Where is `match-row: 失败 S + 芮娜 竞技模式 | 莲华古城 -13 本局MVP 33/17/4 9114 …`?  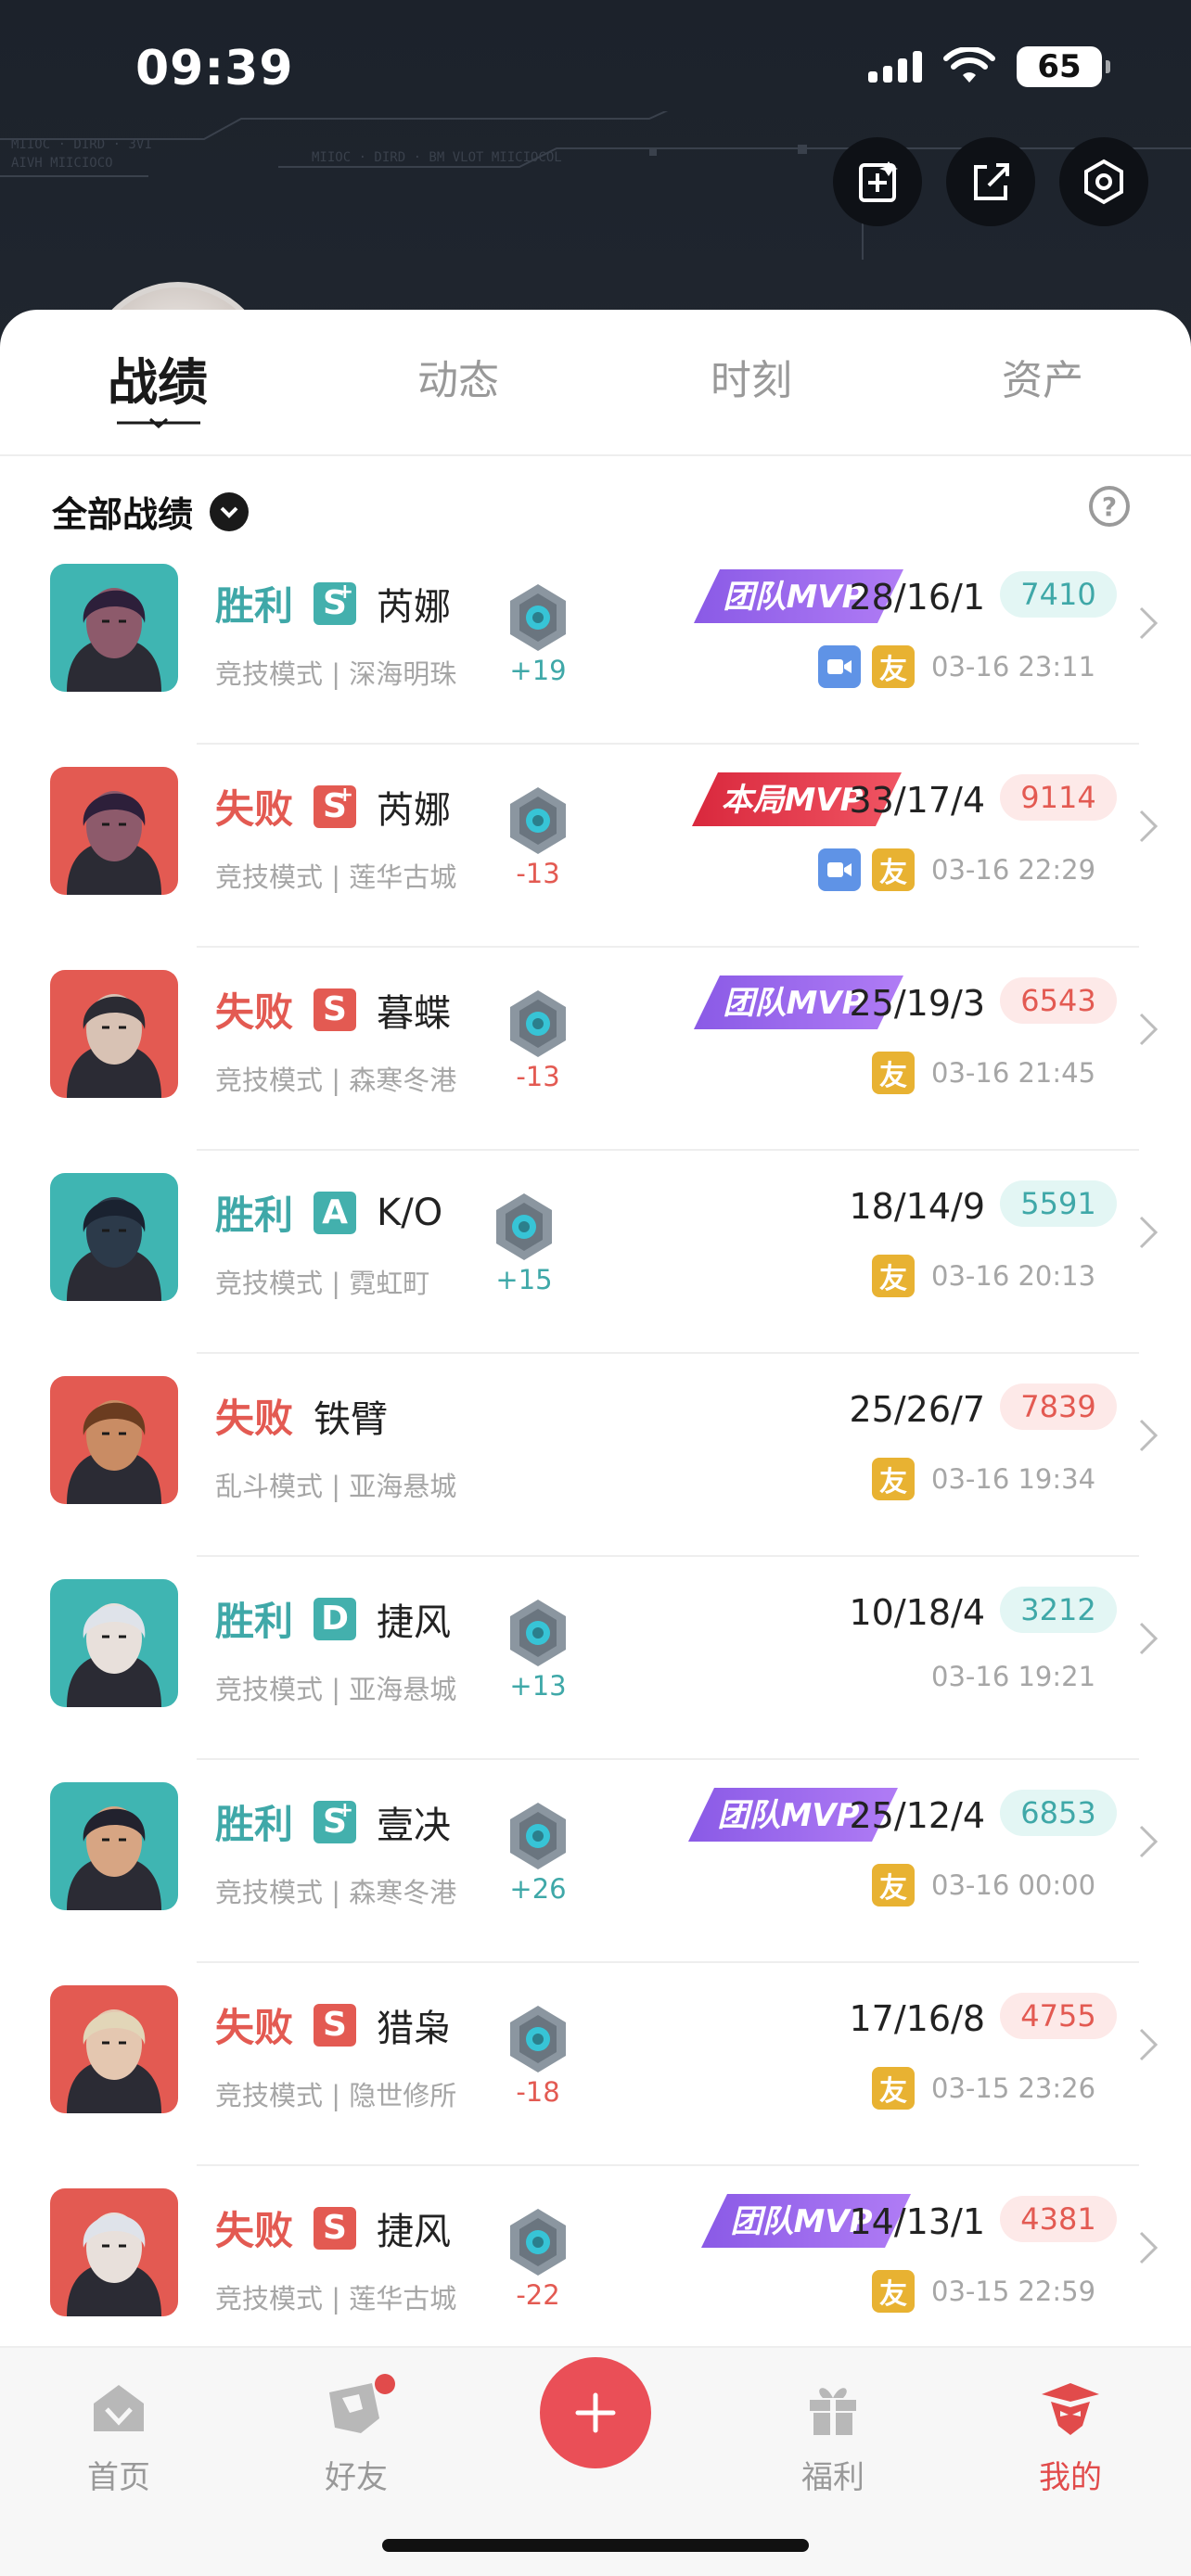 match-row: 失败 S + 芮娜 竞技模式 | 莲华古城 -13 本局MVP 33/17/4 9114 … is located at coordinates (595, 846).